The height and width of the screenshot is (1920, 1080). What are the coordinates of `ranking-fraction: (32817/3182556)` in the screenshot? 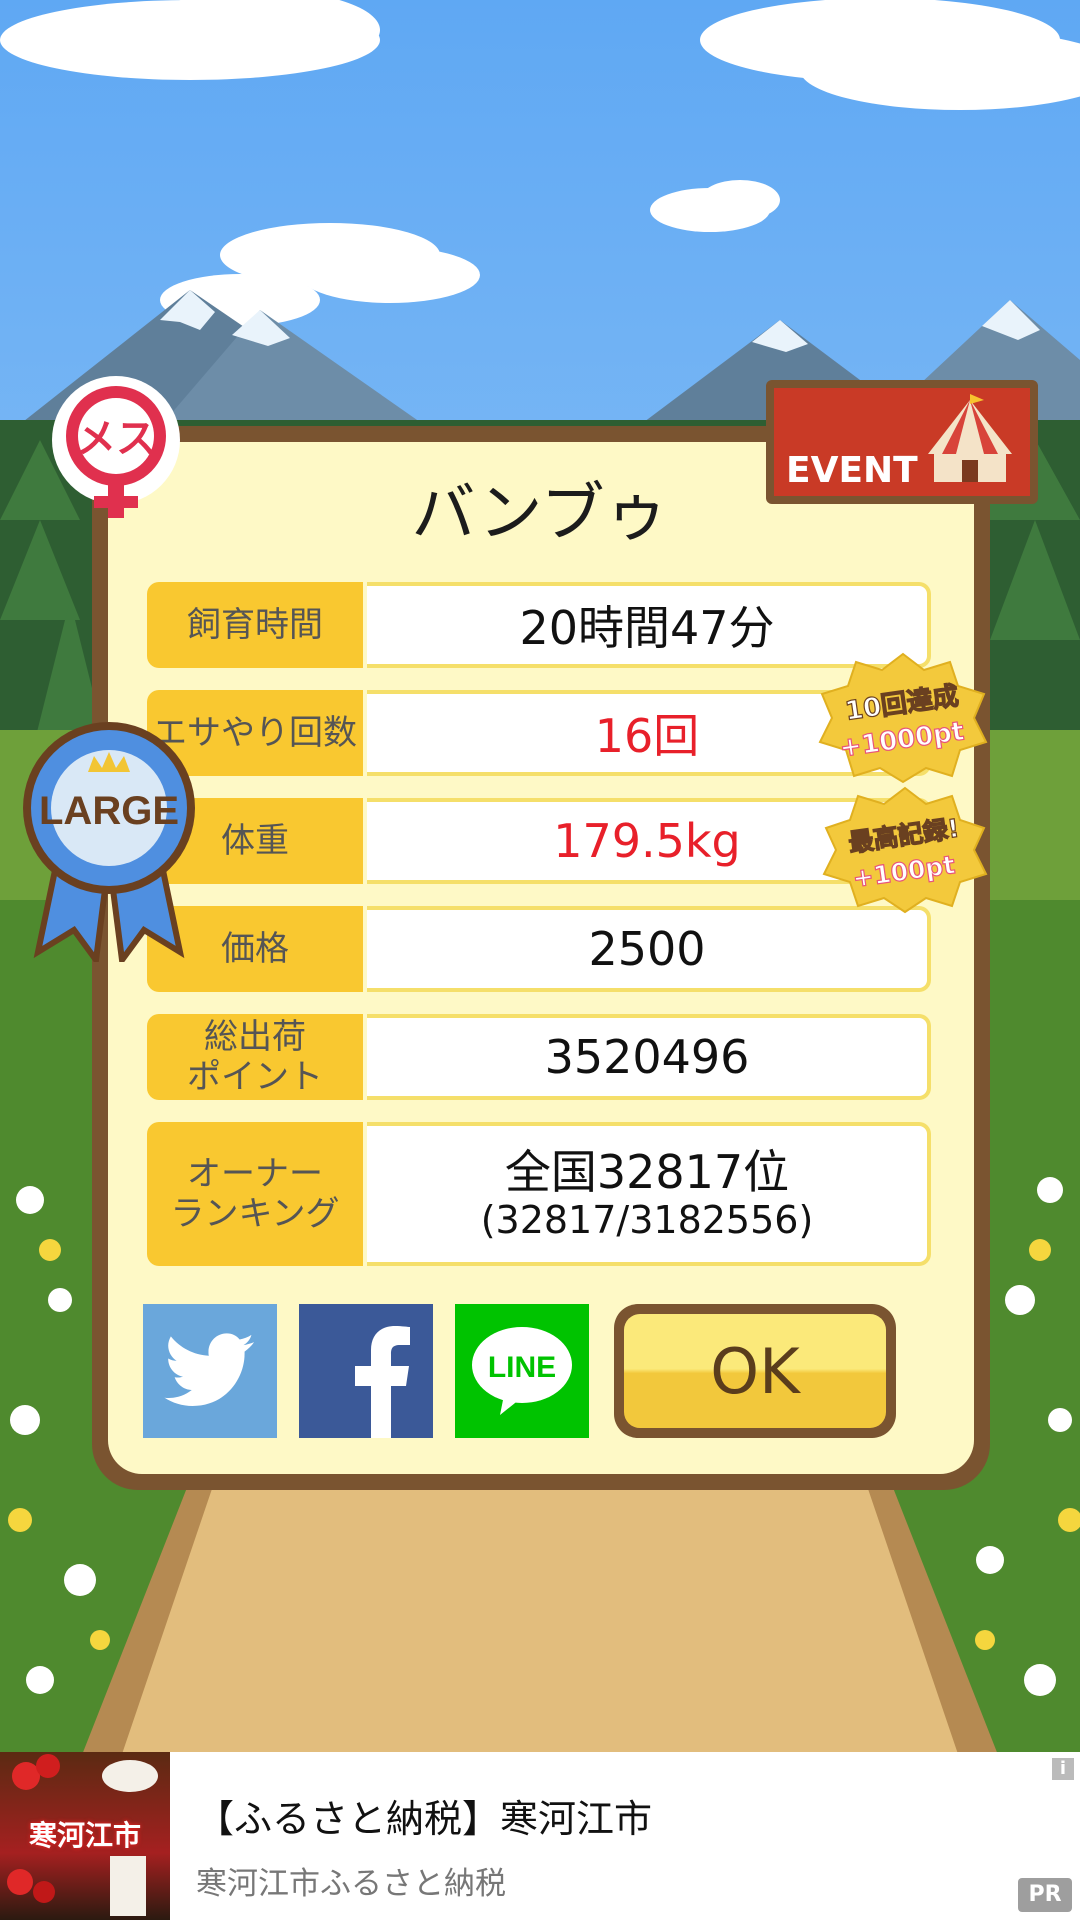 It's located at (647, 1219).